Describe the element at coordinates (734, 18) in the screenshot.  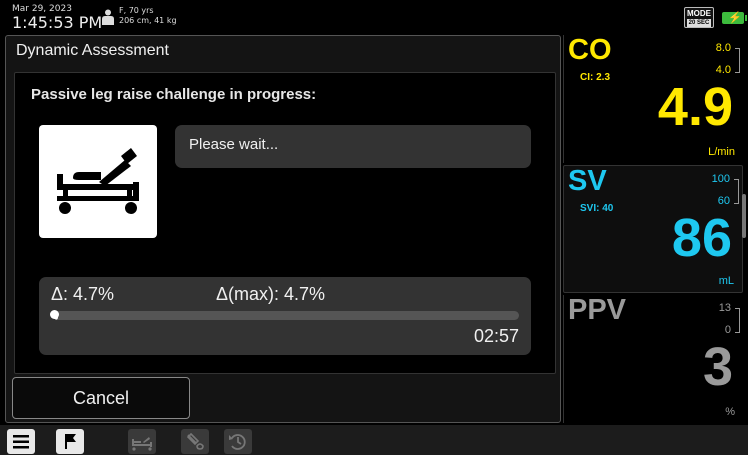
I see `battery-charging-icon: ⚡` at that location.